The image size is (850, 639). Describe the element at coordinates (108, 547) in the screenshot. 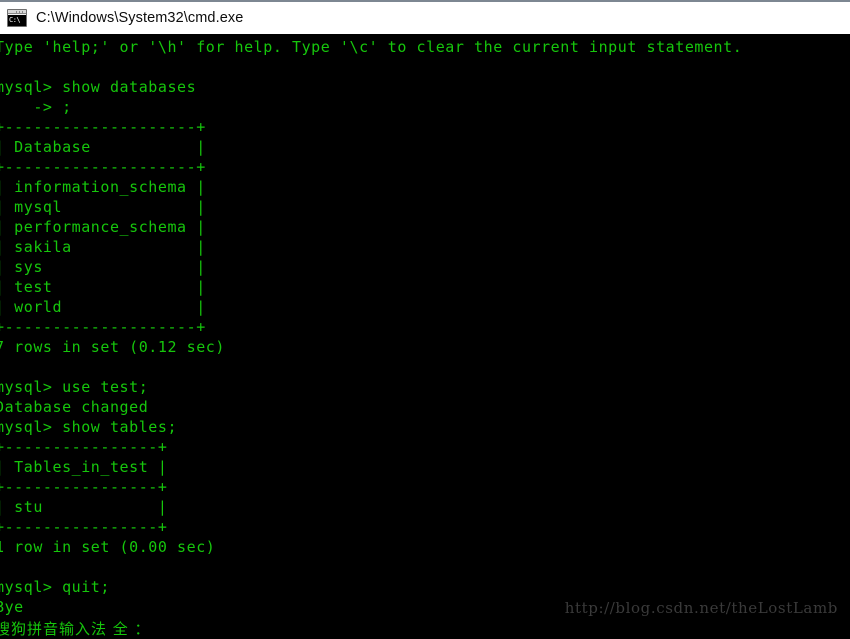

I see `console-line-result-count: 1 row in set (0.00 sec)` at that location.